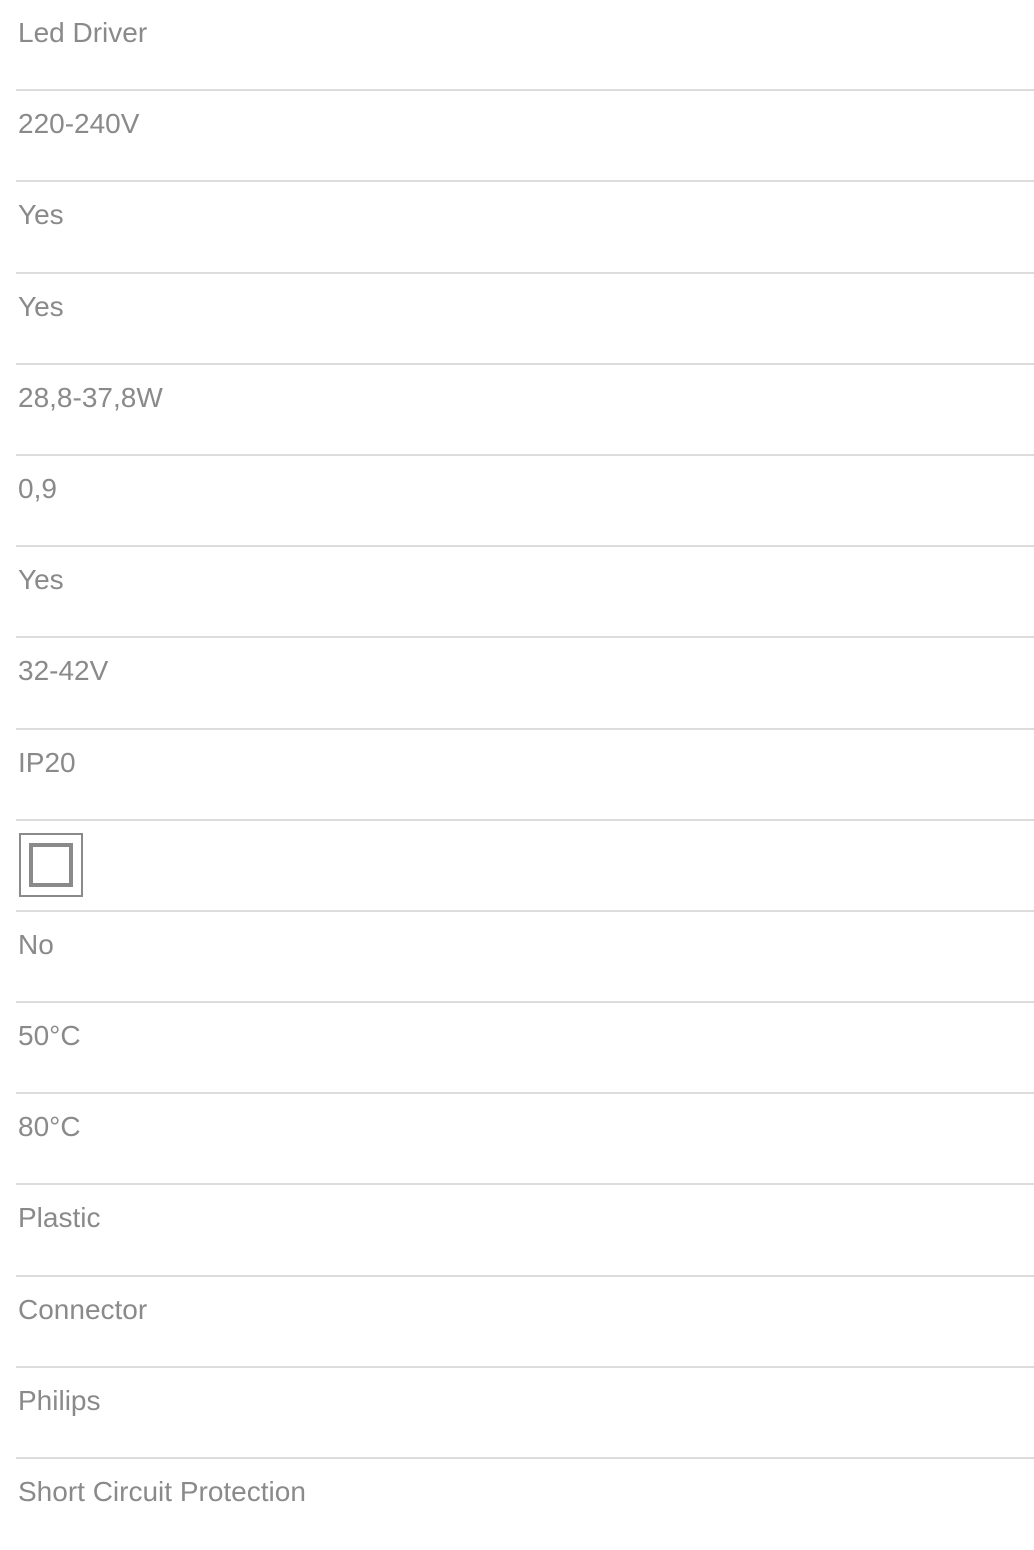 Image resolution: width=1034 pixels, height=1550 pixels. I want to click on spec-row-protection: Short Circuit Protection, so click(525, 1504).